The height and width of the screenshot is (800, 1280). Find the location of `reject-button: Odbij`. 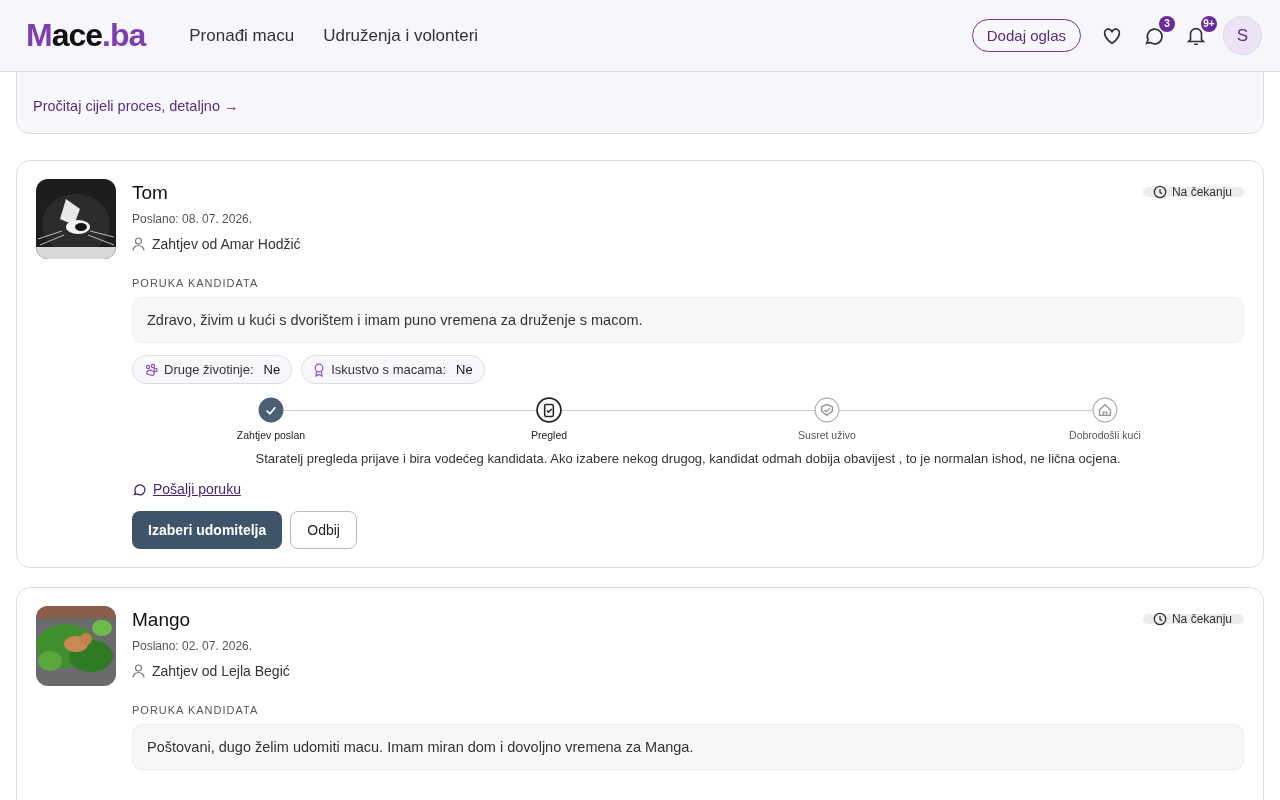

reject-button: Odbij is located at coordinates (323, 530).